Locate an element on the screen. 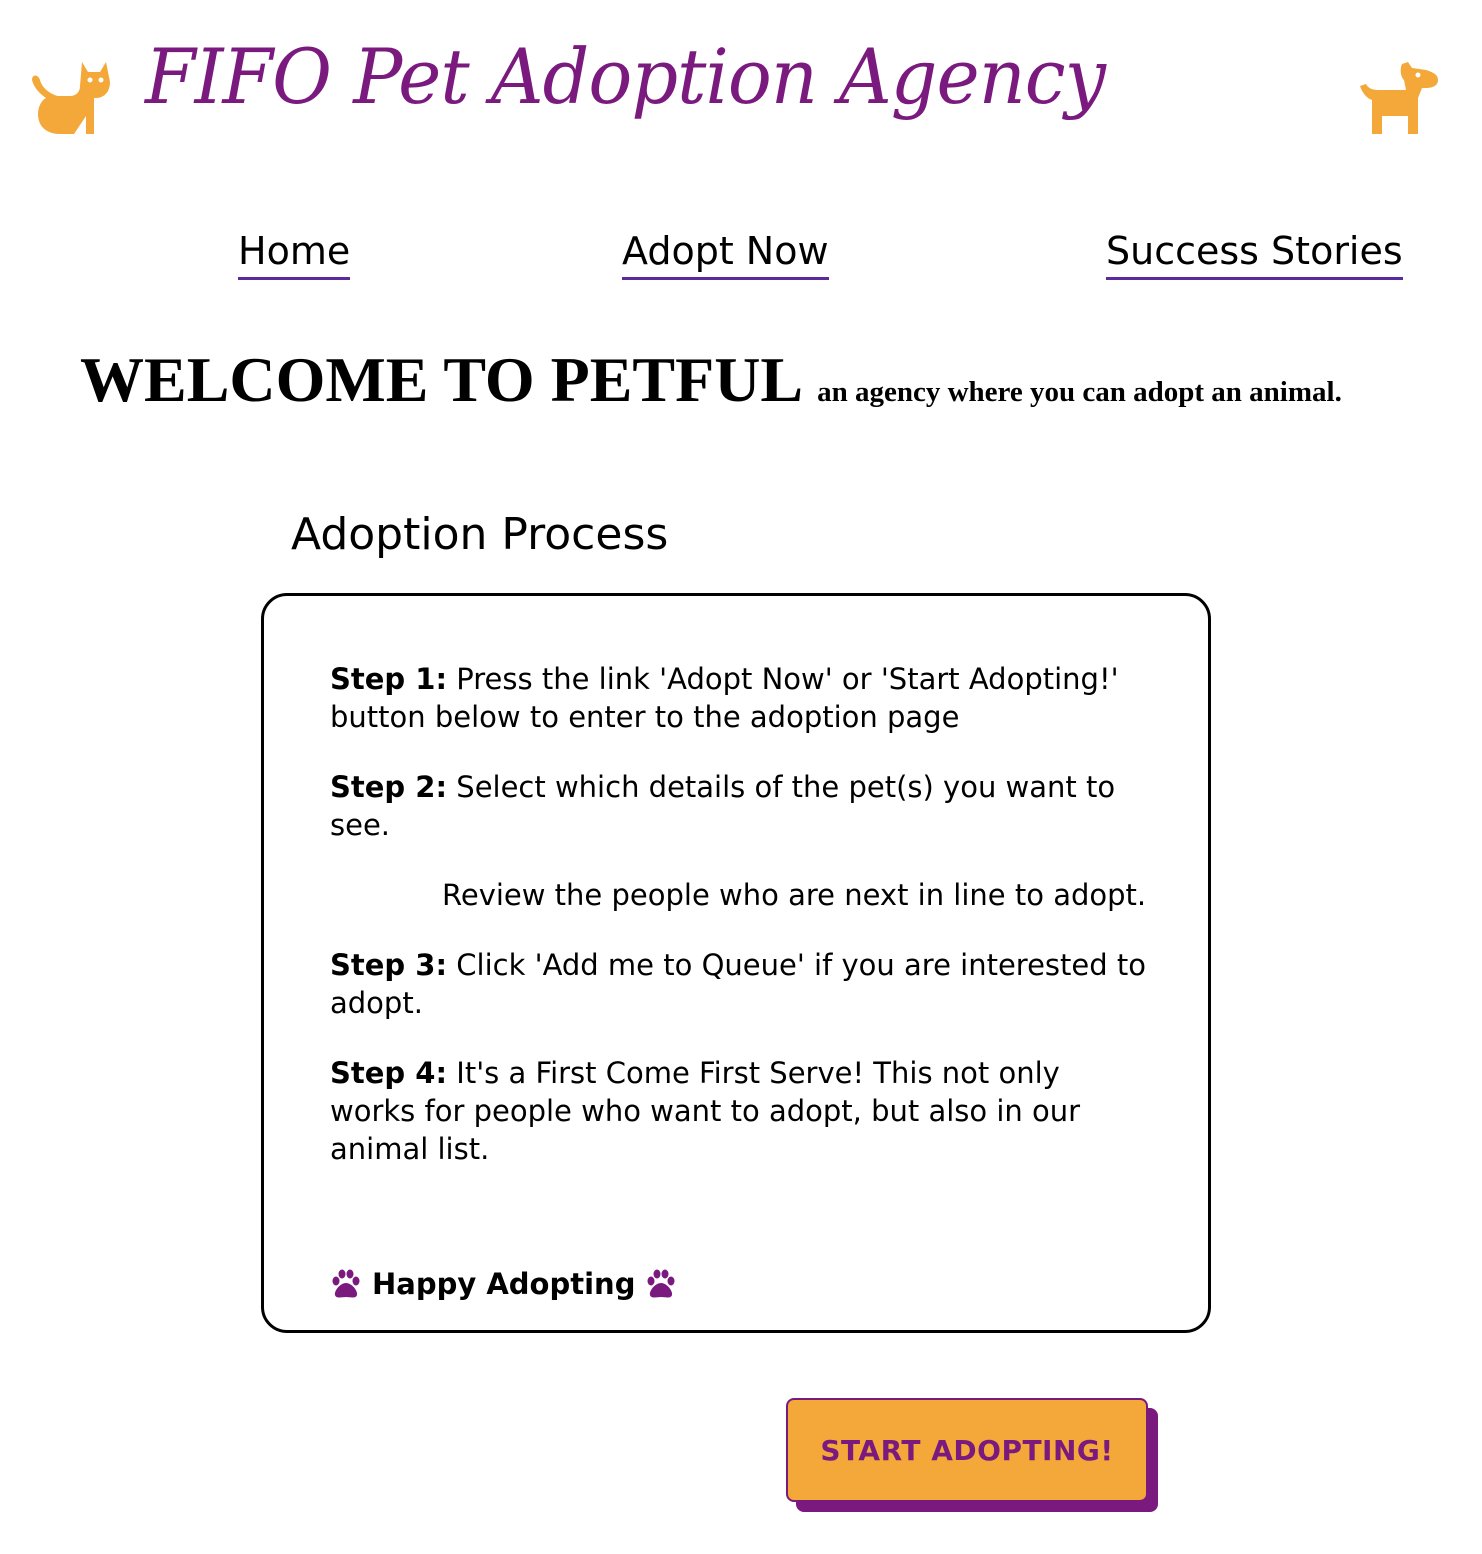  main-nav: Home Adopt Now Success Stories is located at coordinates (741, 255).